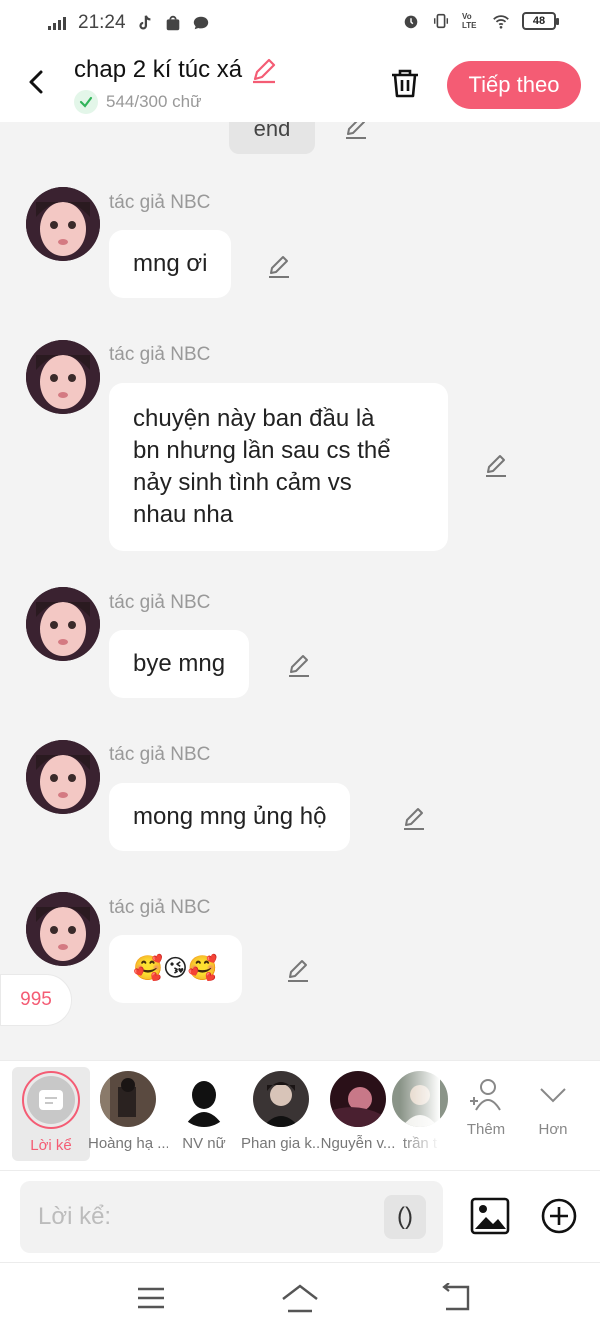  I want to click on more-button: Hơn, so click(553, 1107).